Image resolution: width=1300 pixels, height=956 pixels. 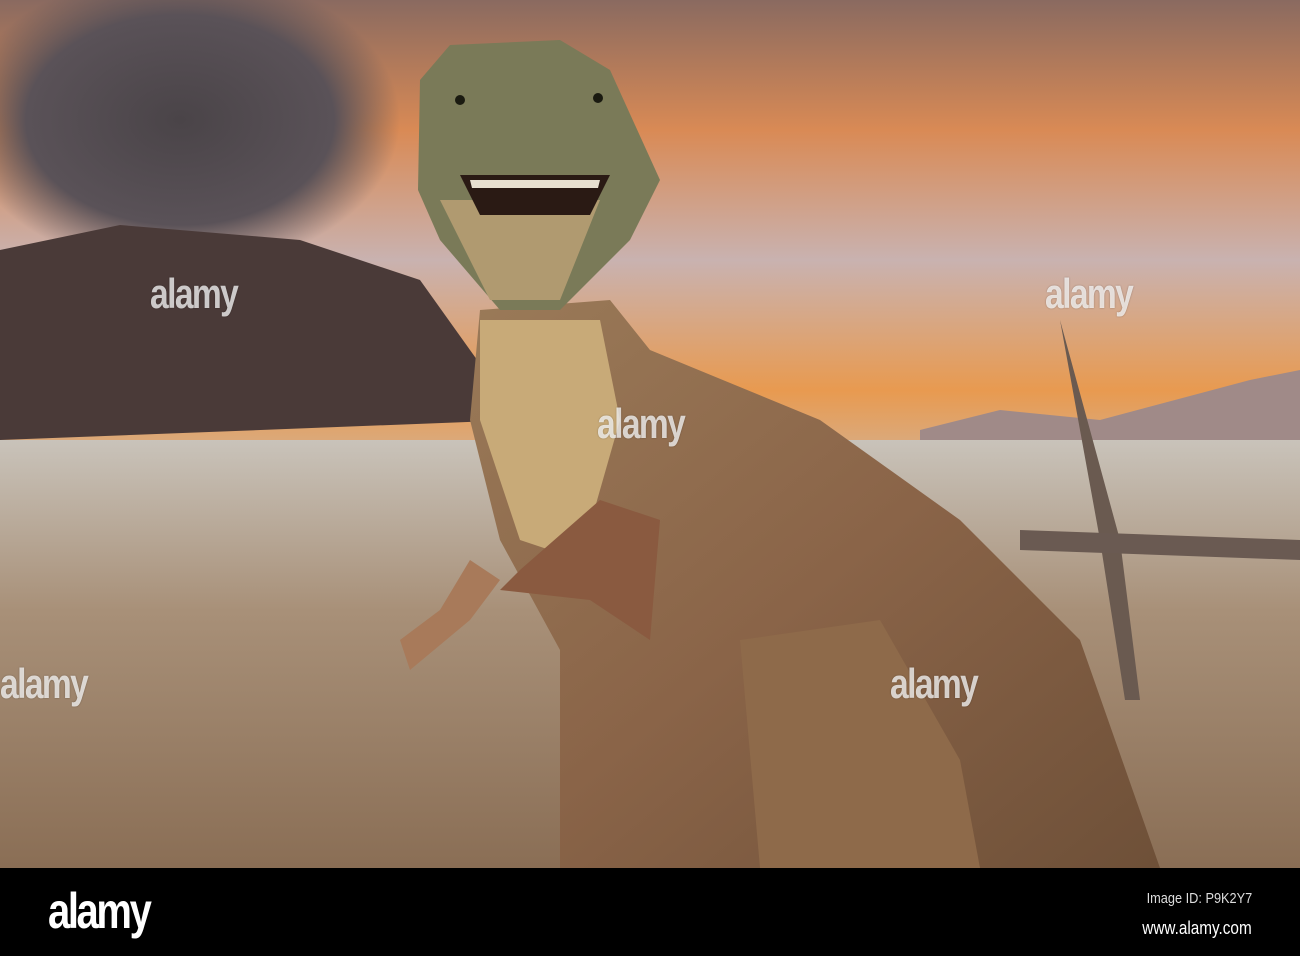 What do you see at coordinates (100, 911) in the screenshot?
I see `alamy-logo: alamy` at bounding box center [100, 911].